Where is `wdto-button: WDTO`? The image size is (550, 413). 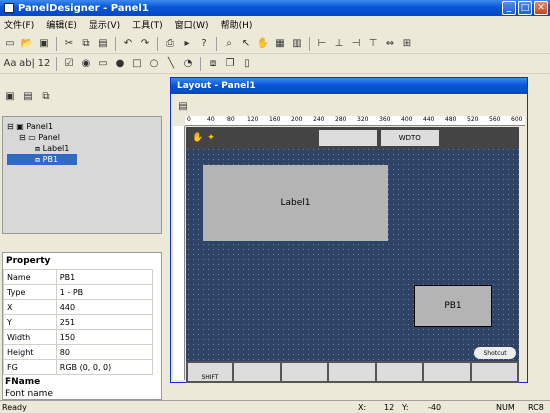
wdto-button: WDTO is located at coordinates (409, 138).